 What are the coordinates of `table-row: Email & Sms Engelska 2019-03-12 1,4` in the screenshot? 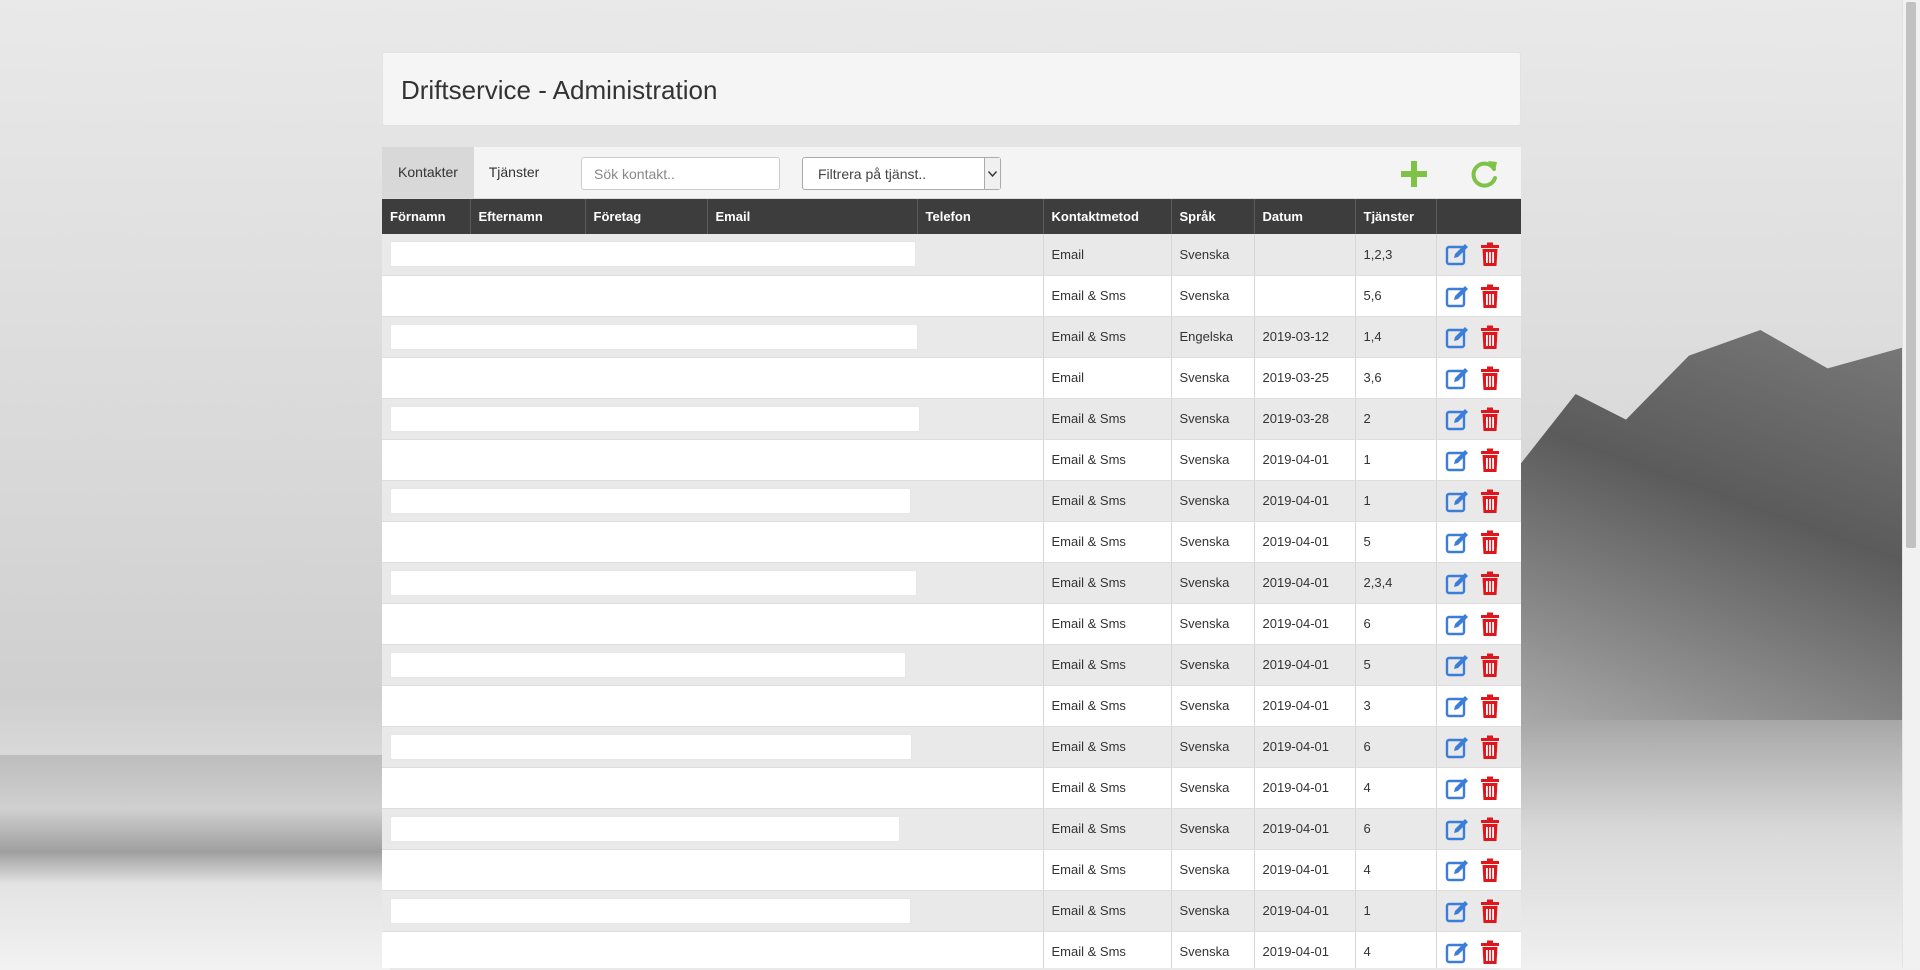 It's located at (951, 337).